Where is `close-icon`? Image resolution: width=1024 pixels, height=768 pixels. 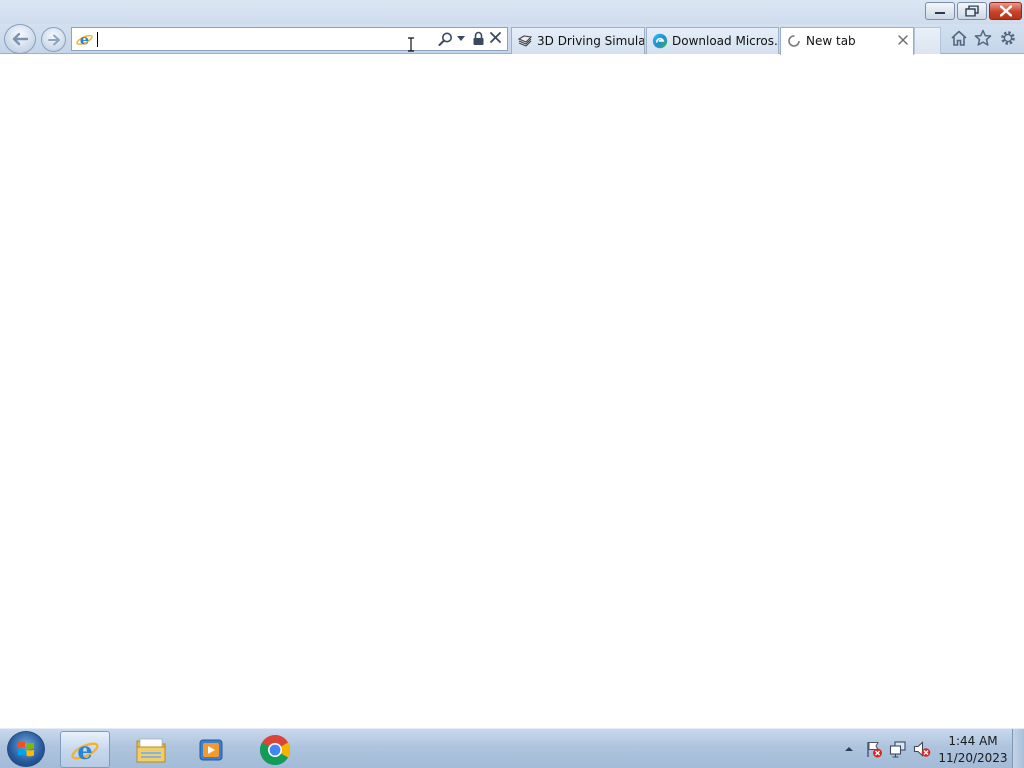 close-icon is located at coordinates (1005, 11).